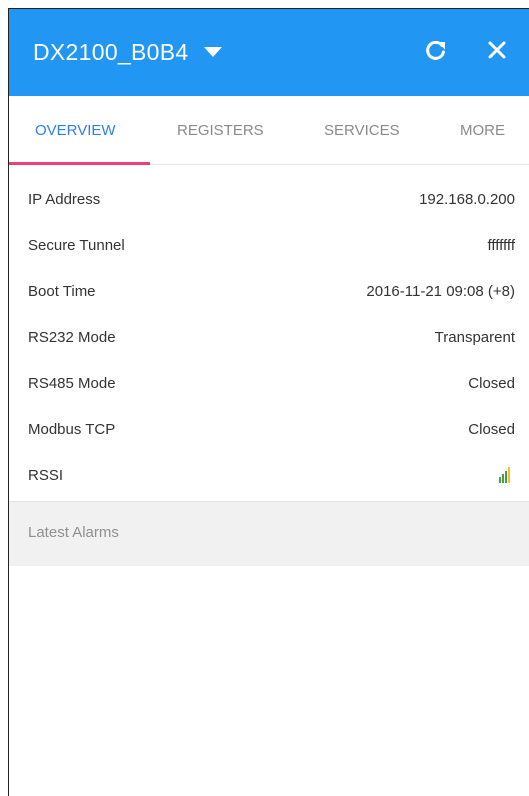 This screenshot has width=529, height=796. I want to click on rs232-mode-row: RS232 Mode Transparent, so click(269, 332).